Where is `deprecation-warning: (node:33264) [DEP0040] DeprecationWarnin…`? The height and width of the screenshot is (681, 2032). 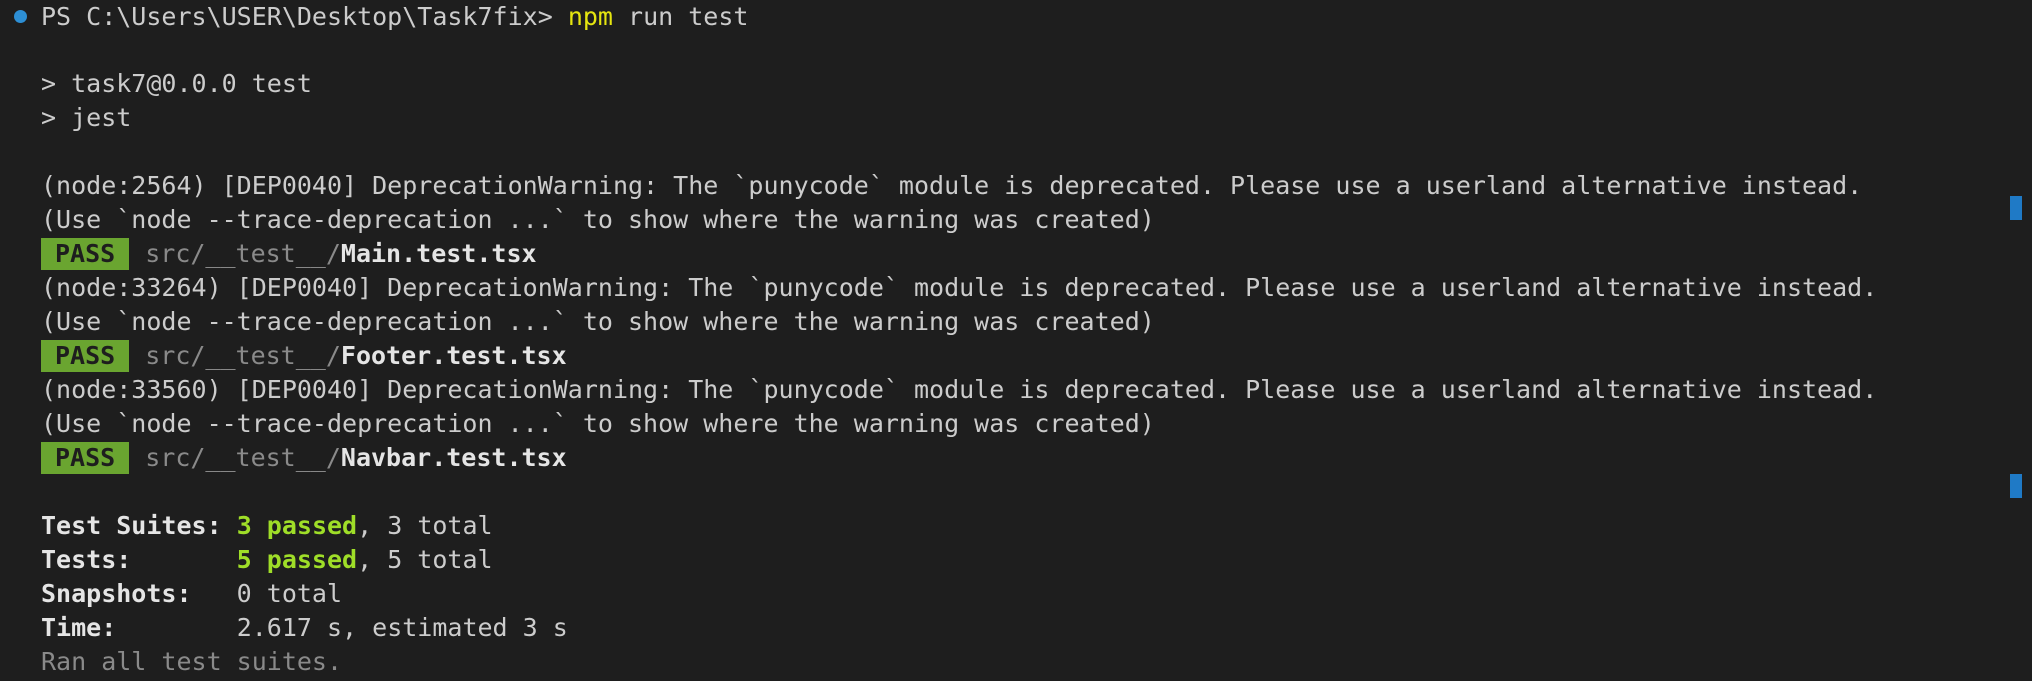 deprecation-warning: (node:33264) [DEP0040] DeprecationWarnin… is located at coordinates (959, 287).